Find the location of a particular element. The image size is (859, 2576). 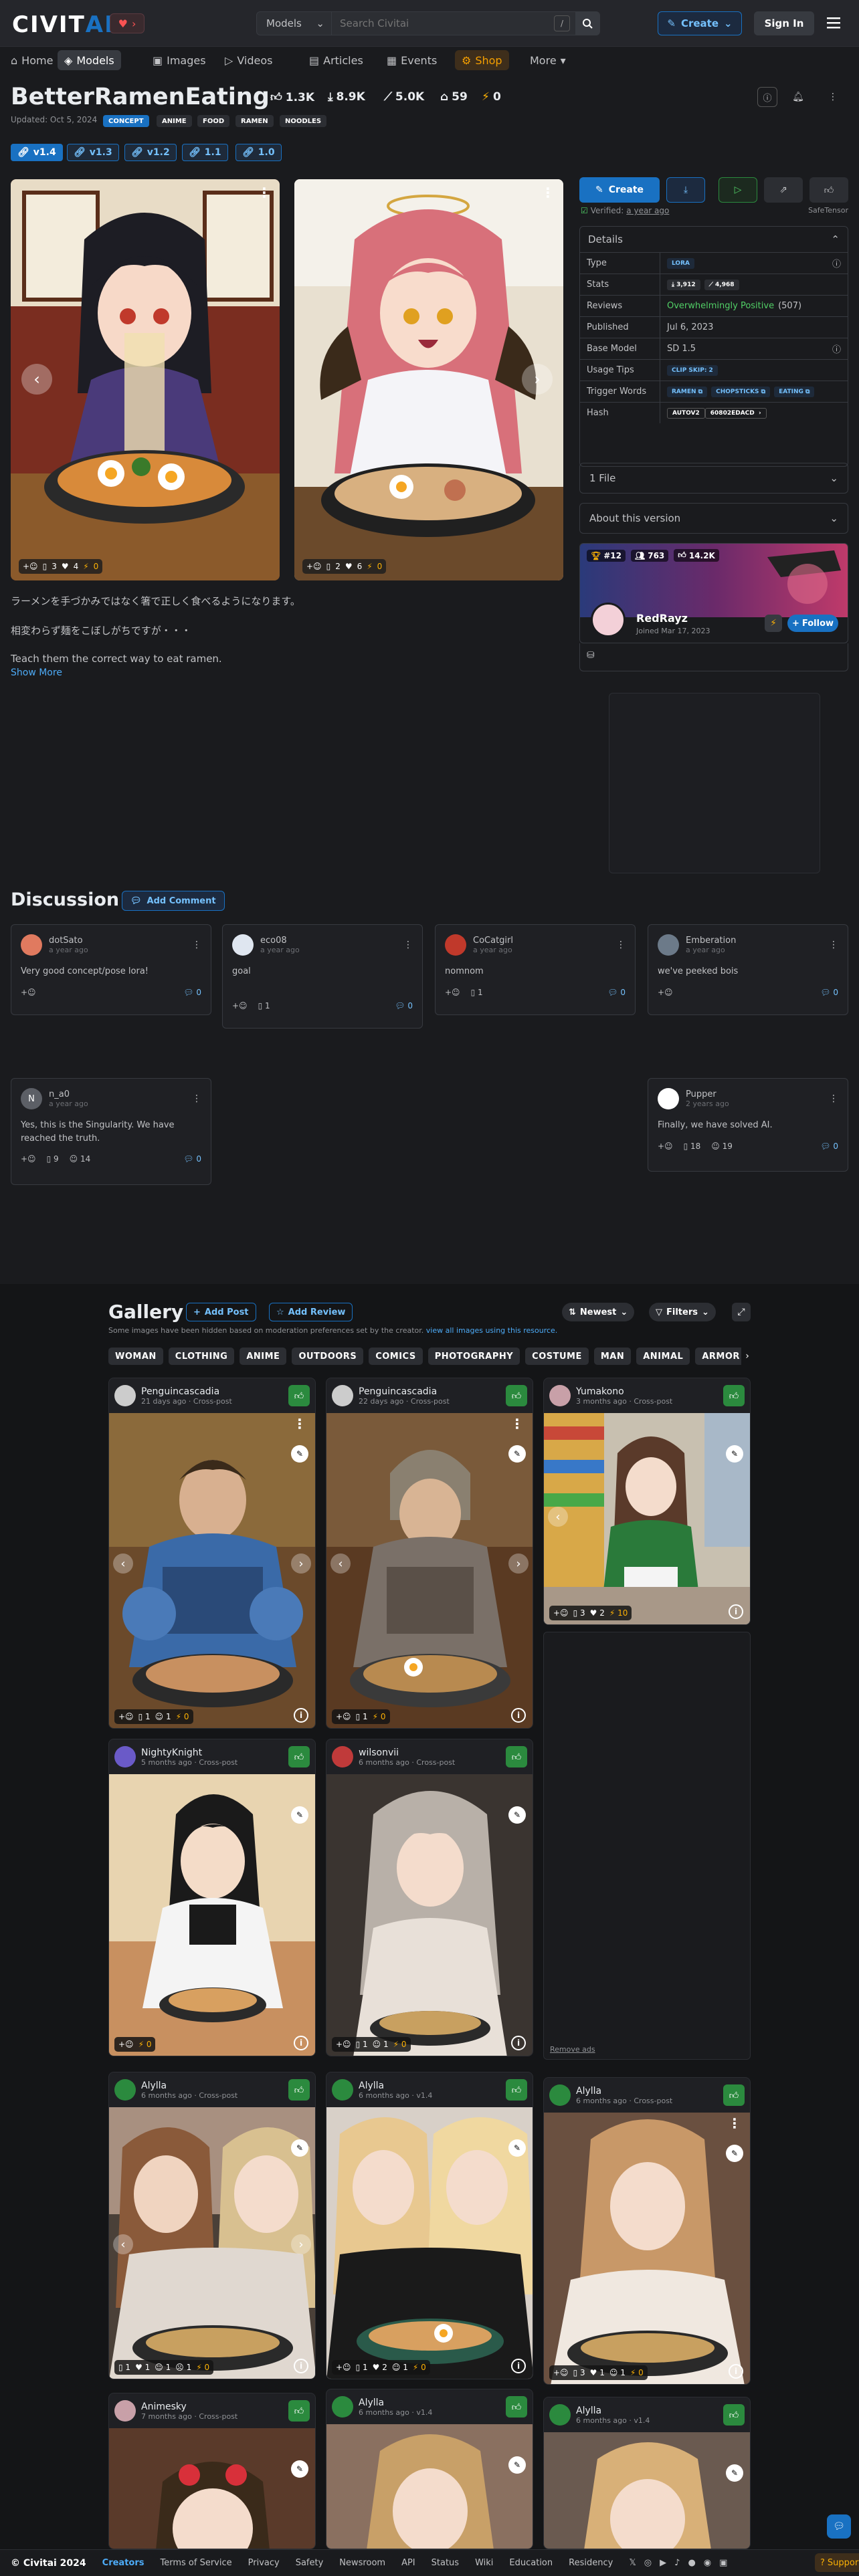

footer-link-api: API is located at coordinates (408, 2563).